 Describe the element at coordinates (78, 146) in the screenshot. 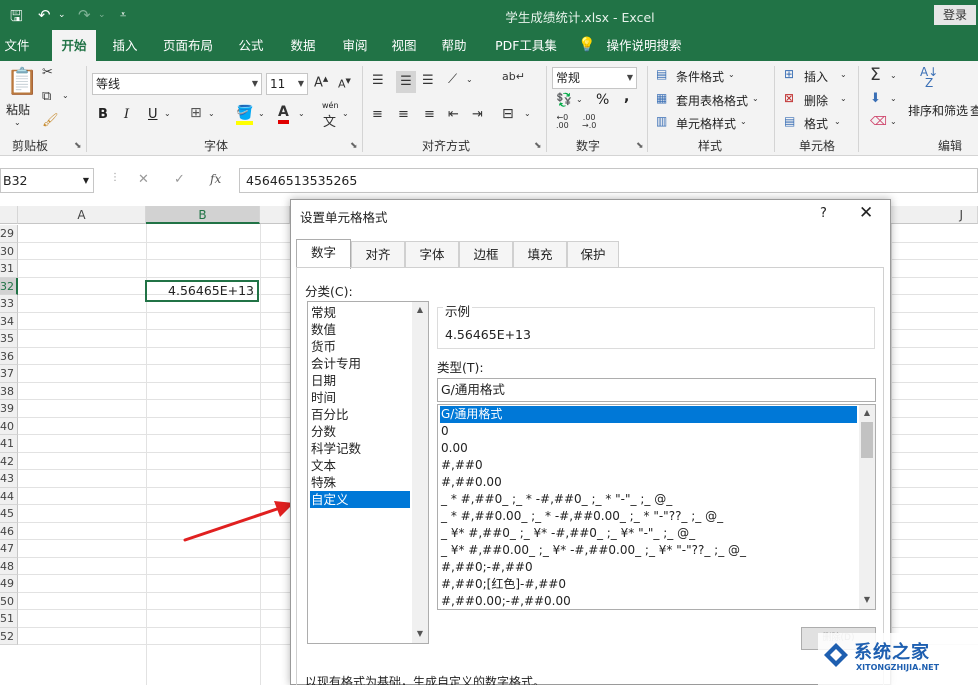

I see `clipboard-launcher-icon: ⬊` at that location.